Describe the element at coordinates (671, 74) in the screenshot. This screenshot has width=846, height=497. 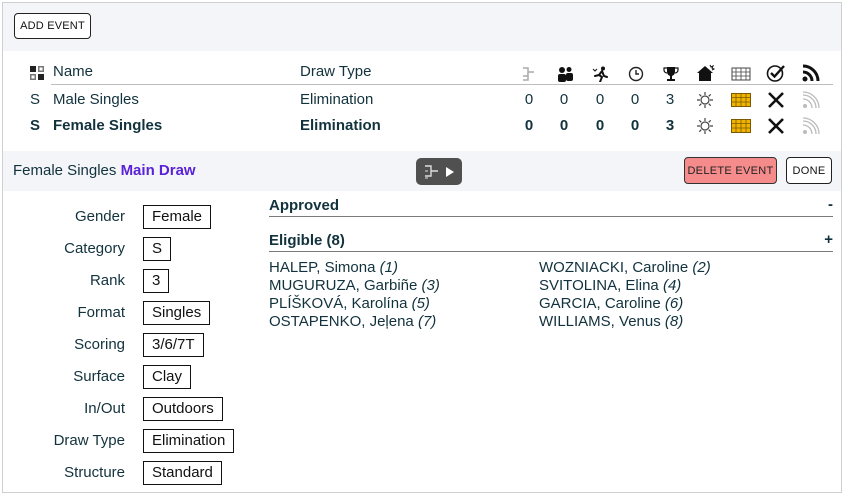
I see `trophy-icon` at that location.